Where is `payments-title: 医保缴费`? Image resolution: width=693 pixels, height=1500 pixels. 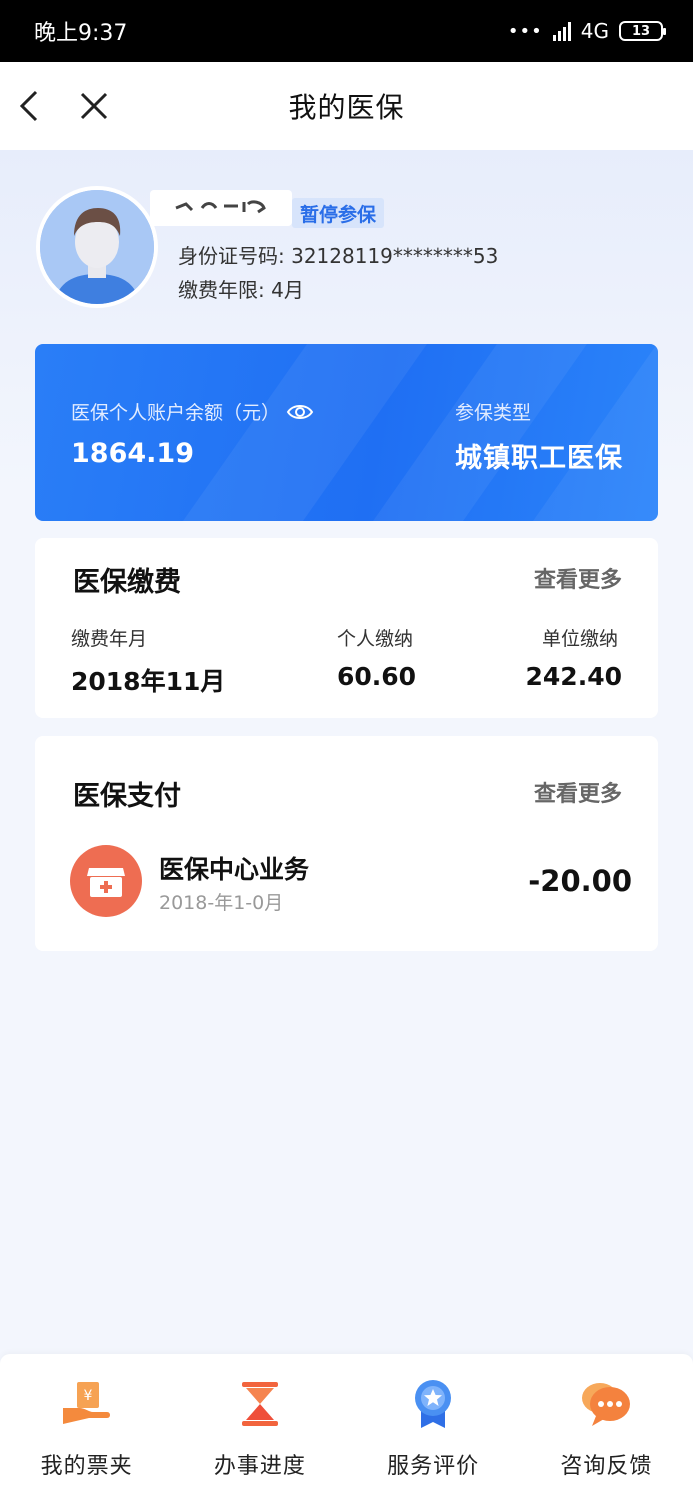 payments-title: 医保缴费 is located at coordinates (127, 582).